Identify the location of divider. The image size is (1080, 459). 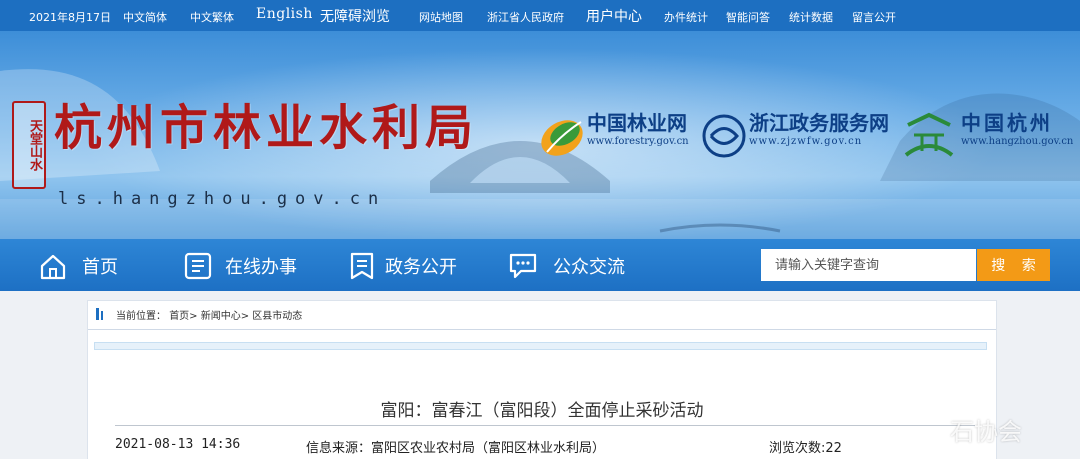
(542, 329).